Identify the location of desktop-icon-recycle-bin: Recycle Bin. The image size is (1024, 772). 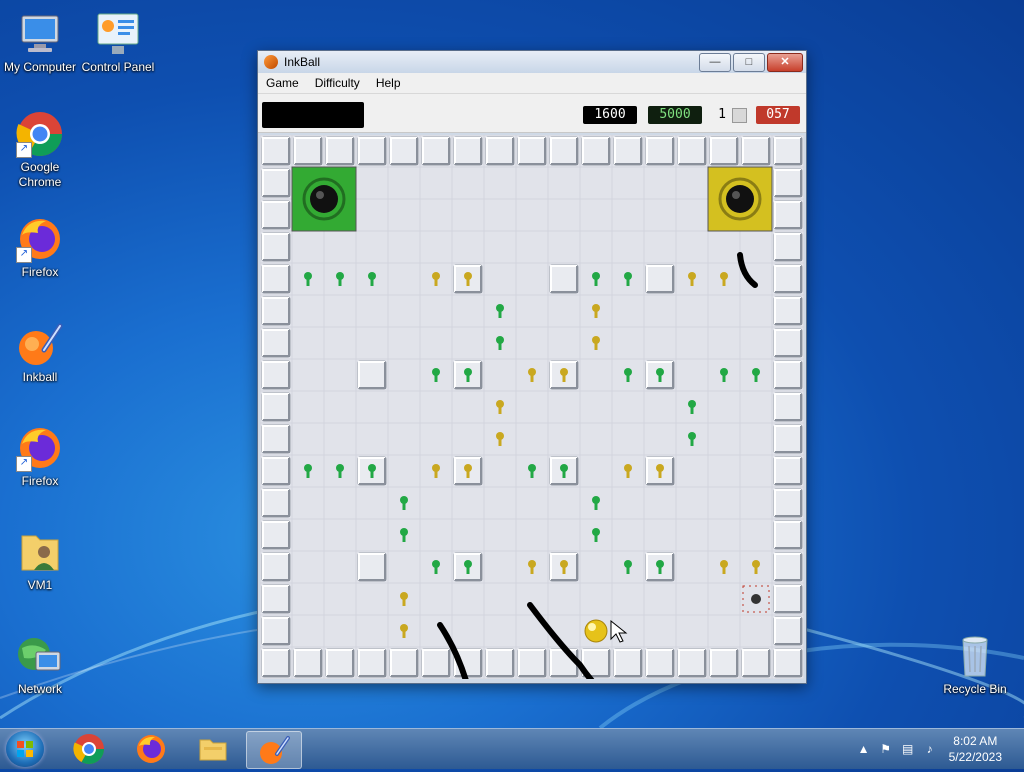
(975, 664).